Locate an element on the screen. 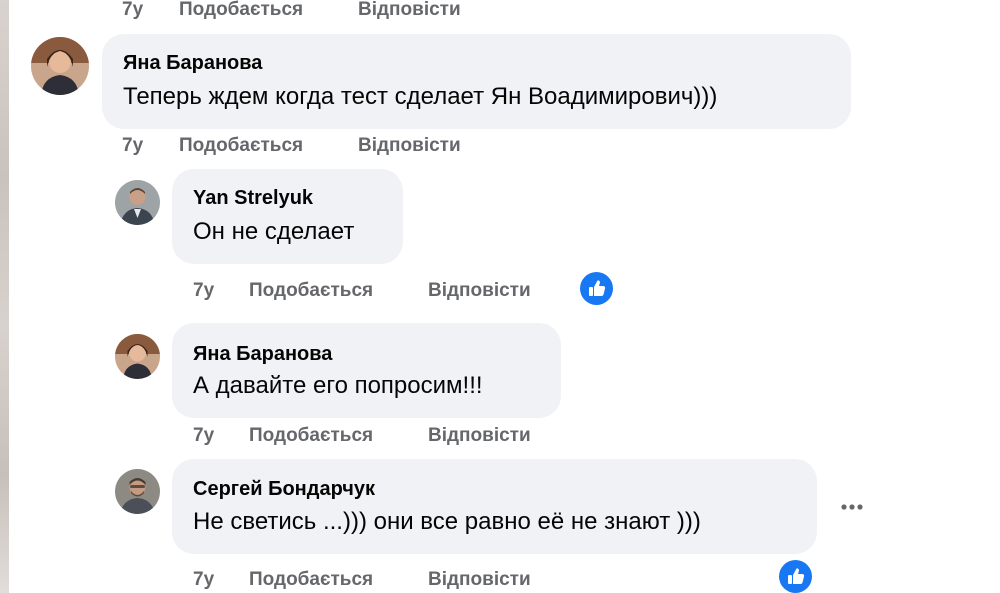 The width and height of the screenshot is (1000, 593). more-dots-icon is located at coordinates (852, 507).